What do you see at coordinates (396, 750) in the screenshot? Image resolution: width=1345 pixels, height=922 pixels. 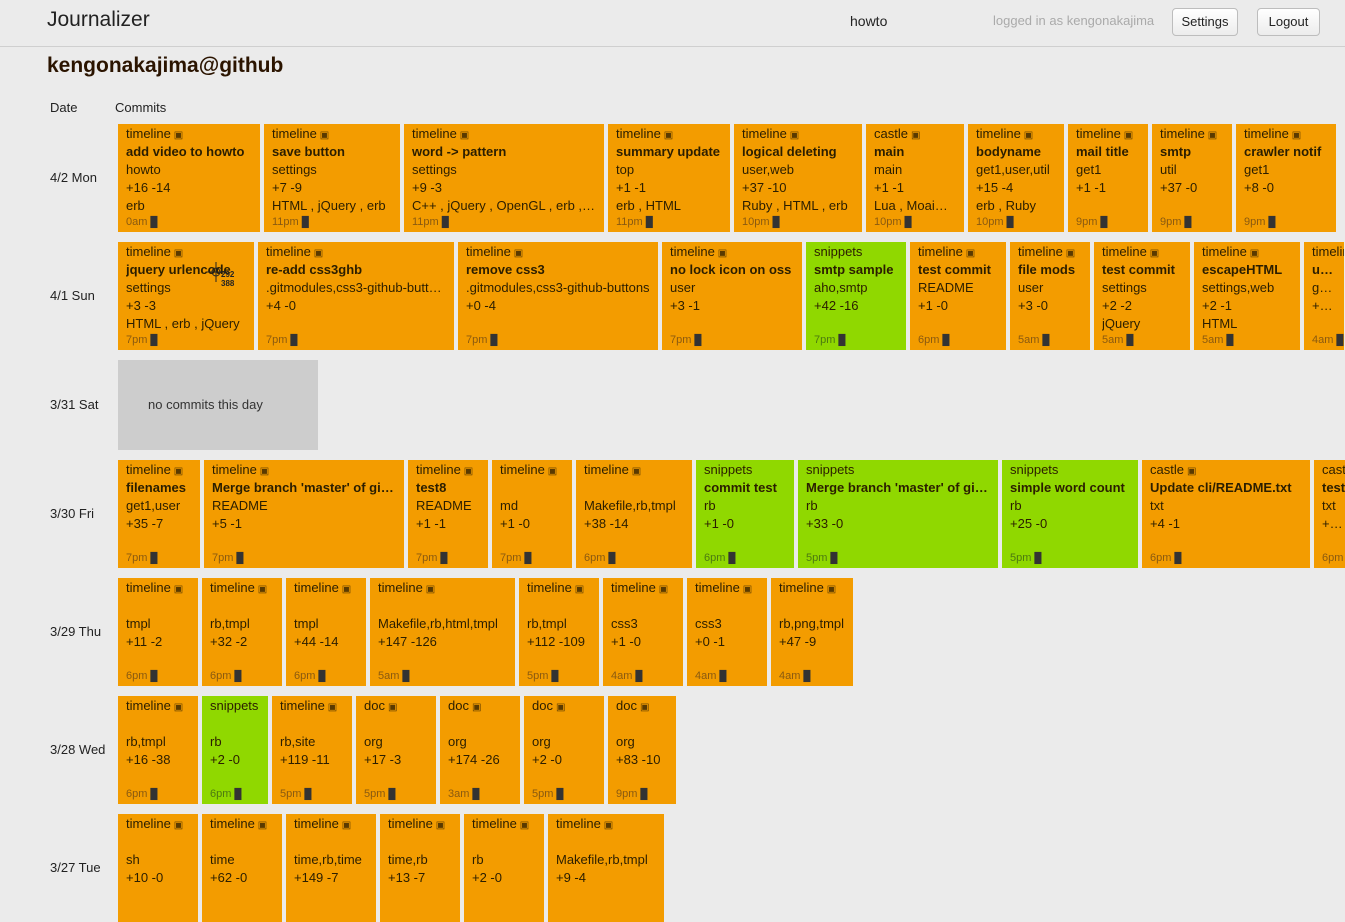 I see `commit-card: doc ▣ org +17 -3 5pm █` at bounding box center [396, 750].